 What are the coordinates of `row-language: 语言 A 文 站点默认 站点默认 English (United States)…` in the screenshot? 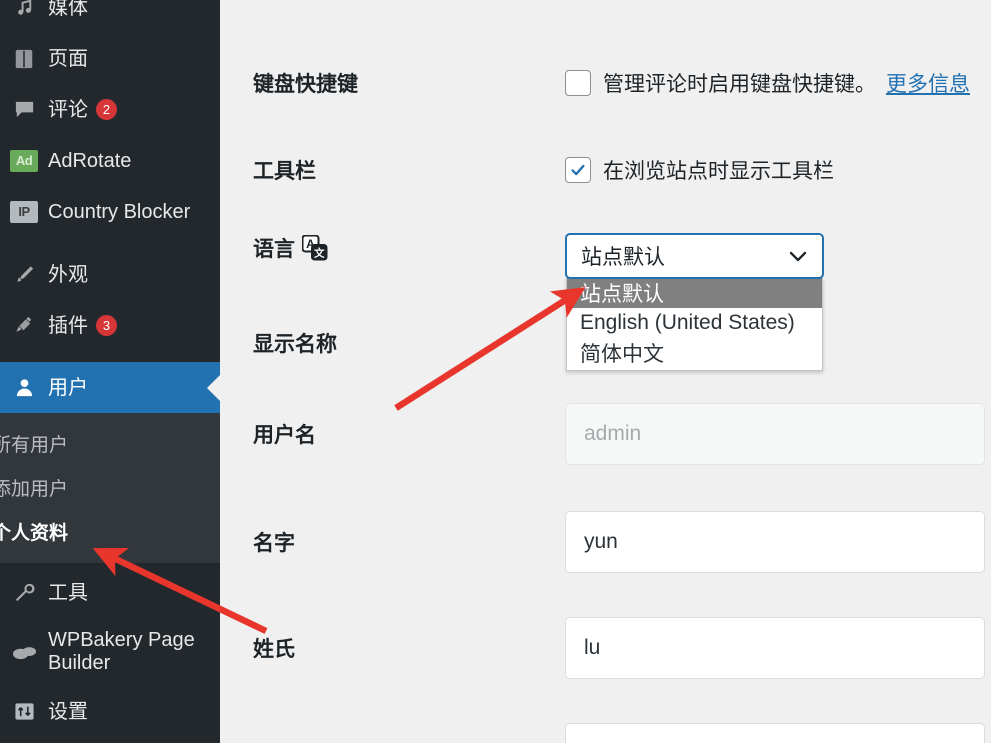 It's located at (605, 302).